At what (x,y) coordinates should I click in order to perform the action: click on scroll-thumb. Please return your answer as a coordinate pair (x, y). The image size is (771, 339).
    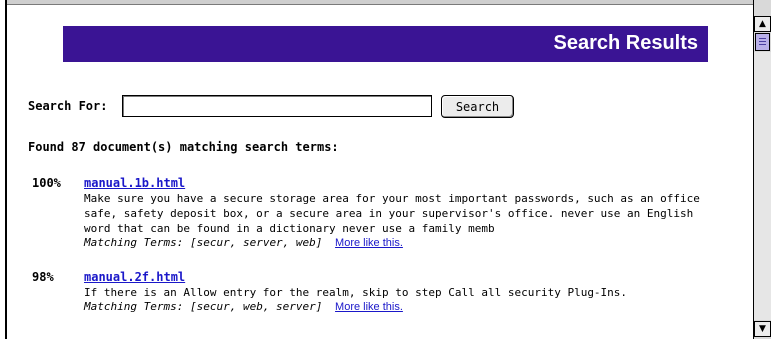
    Looking at the image, I should click on (762, 42).